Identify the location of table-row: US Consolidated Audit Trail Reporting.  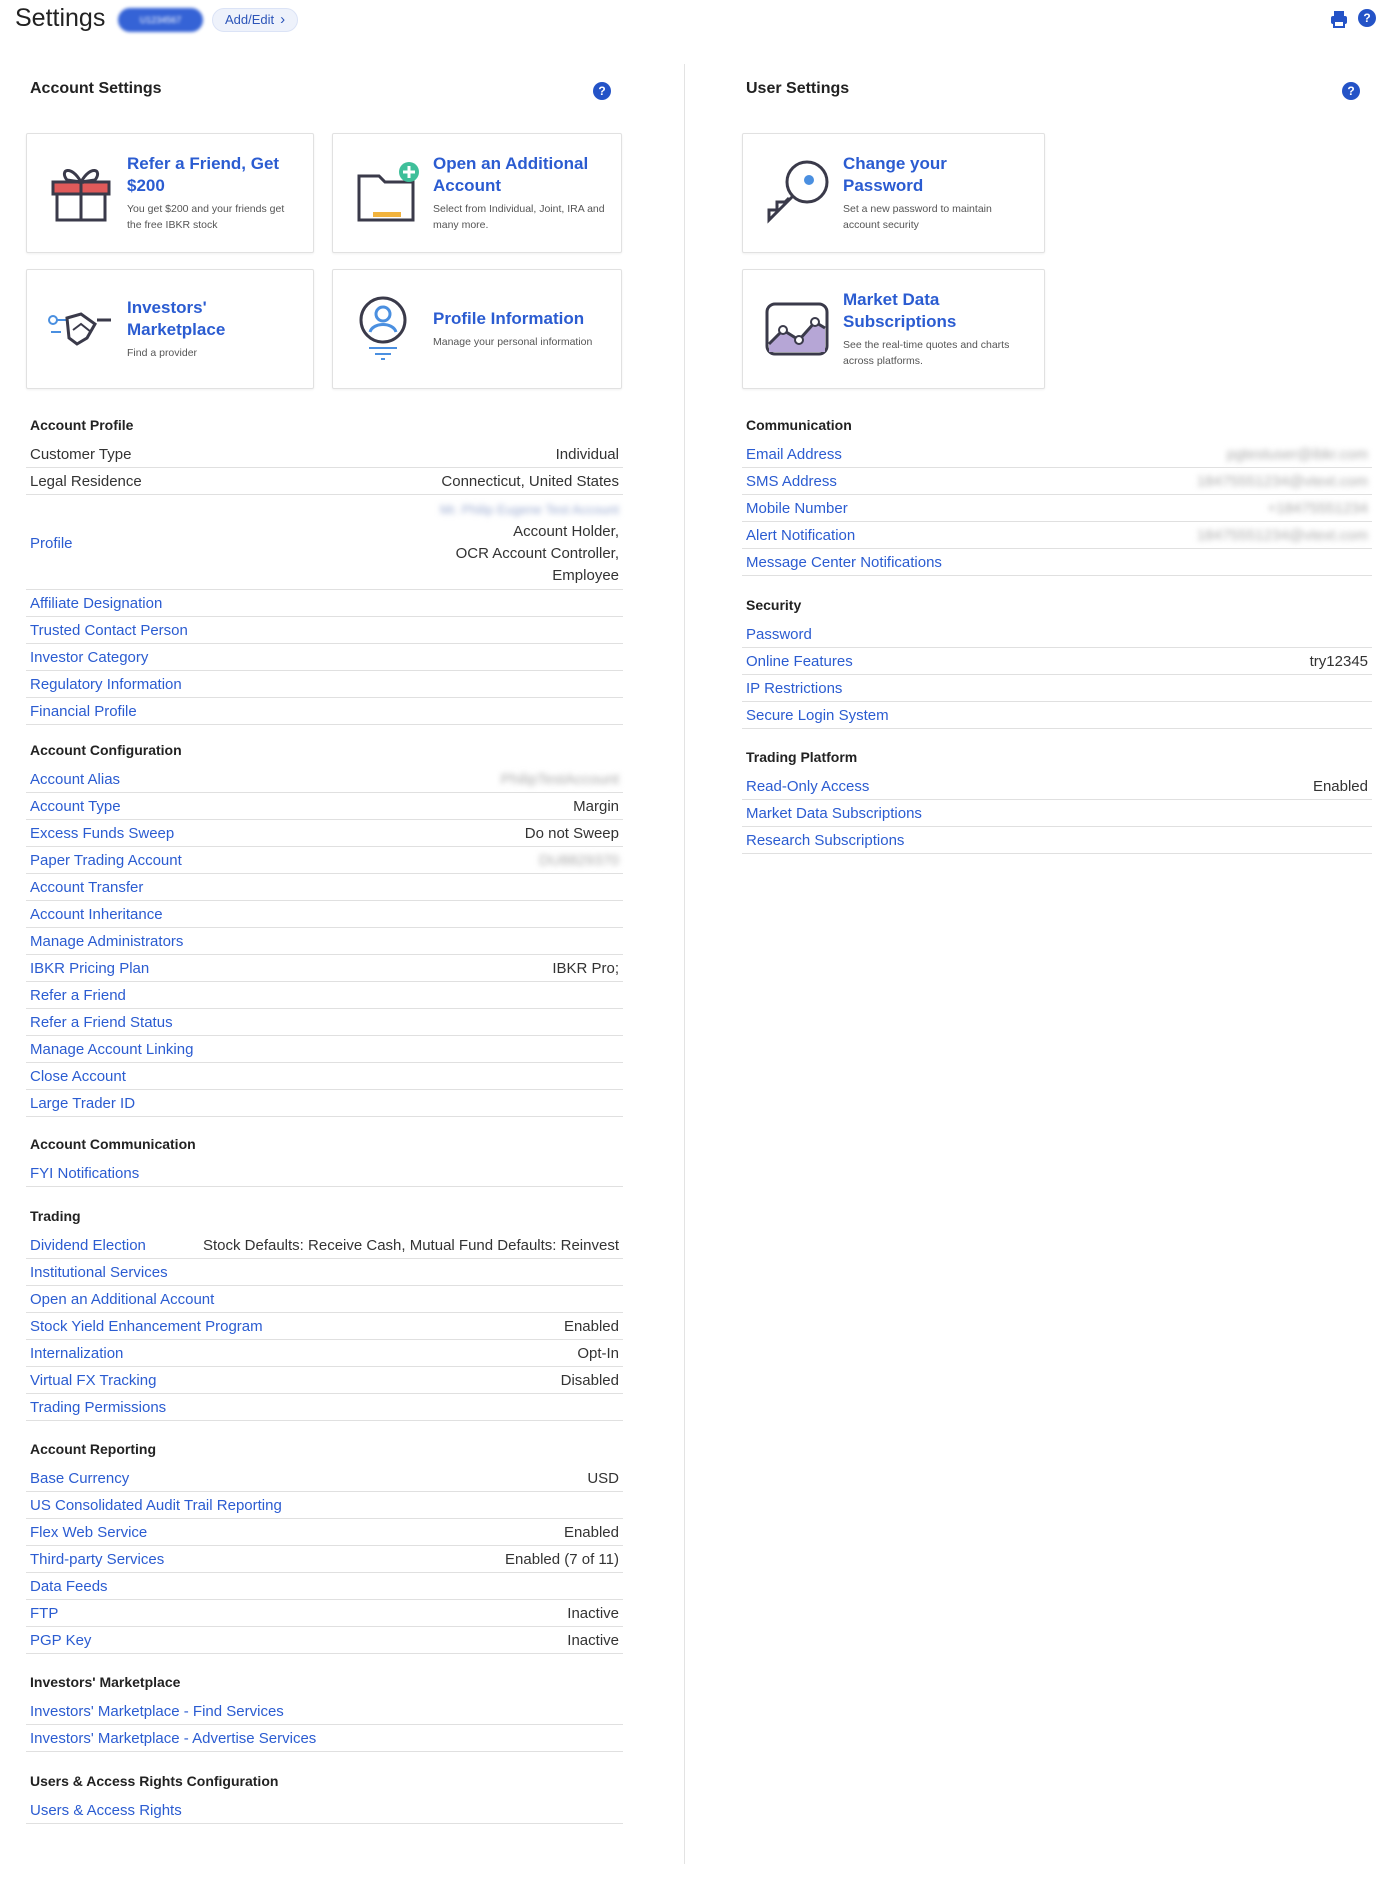
(324, 1505).